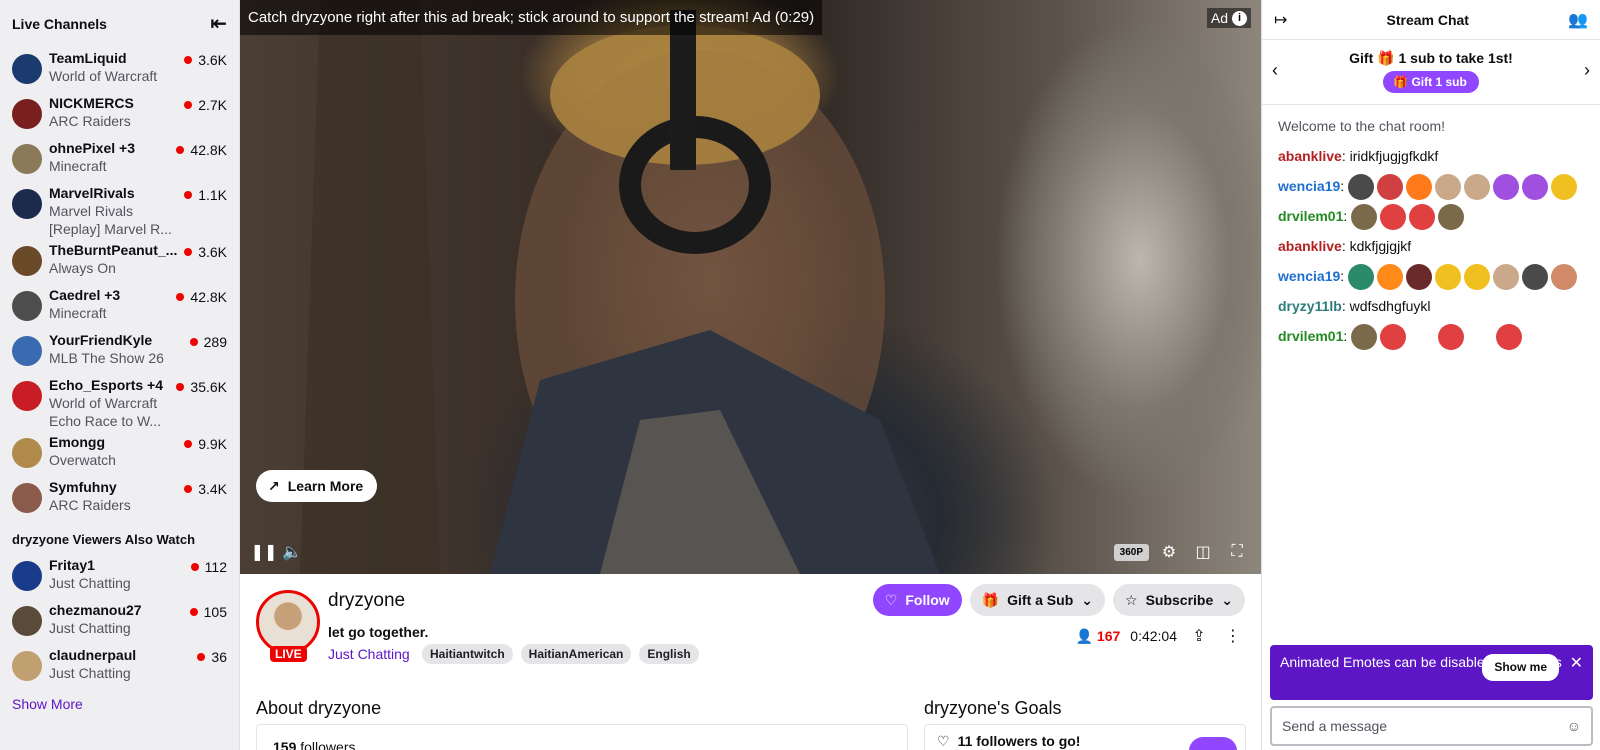  I want to click on channel-item: NICKMERCS ARC Raiders 2.7K, so click(119, 115).